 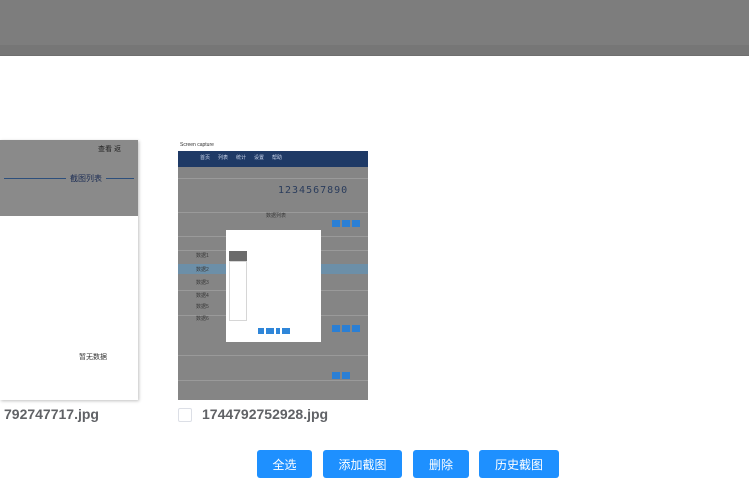 What do you see at coordinates (519, 464) in the screenshot?
I see `history-screenshots-button: 历史截图` at bounding box center [519, 464].